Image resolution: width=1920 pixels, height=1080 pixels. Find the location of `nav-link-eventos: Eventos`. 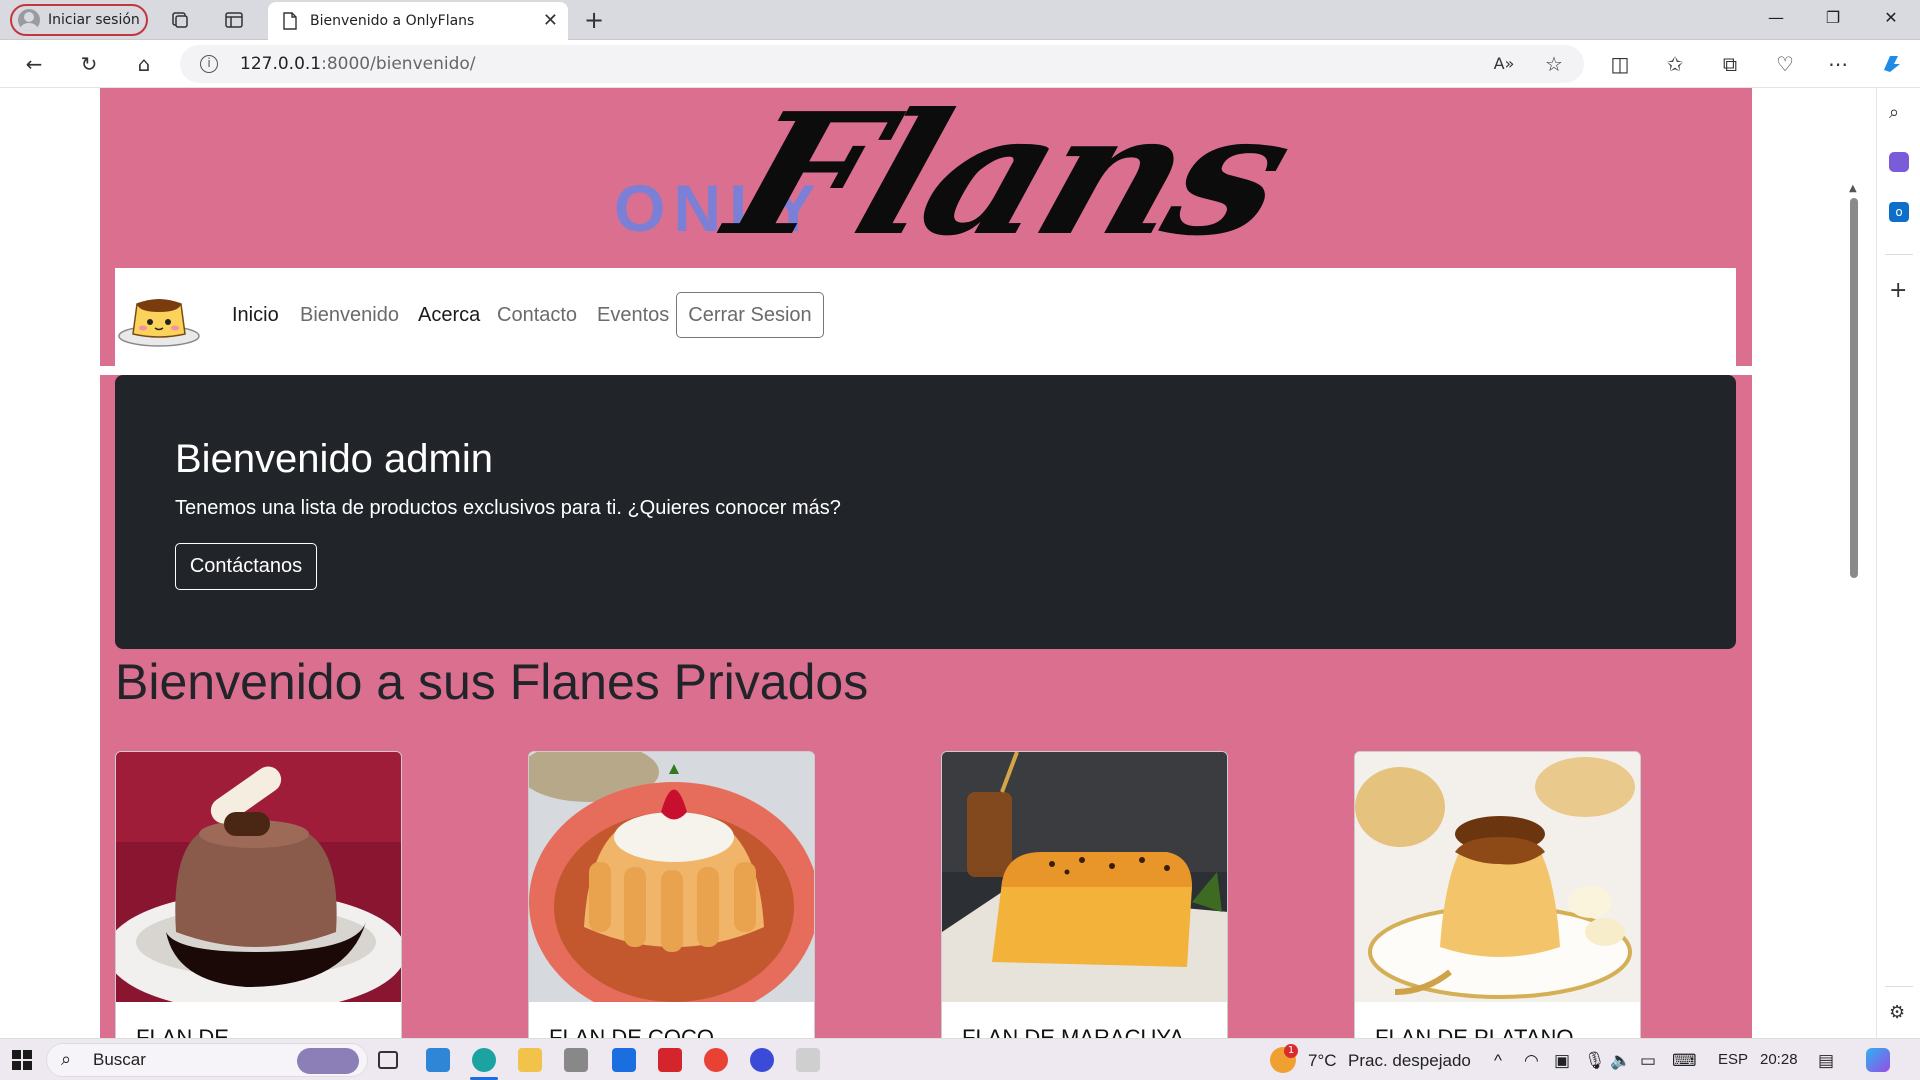

nav-link-eventos: Eventos is located at coordinates (633, 315).